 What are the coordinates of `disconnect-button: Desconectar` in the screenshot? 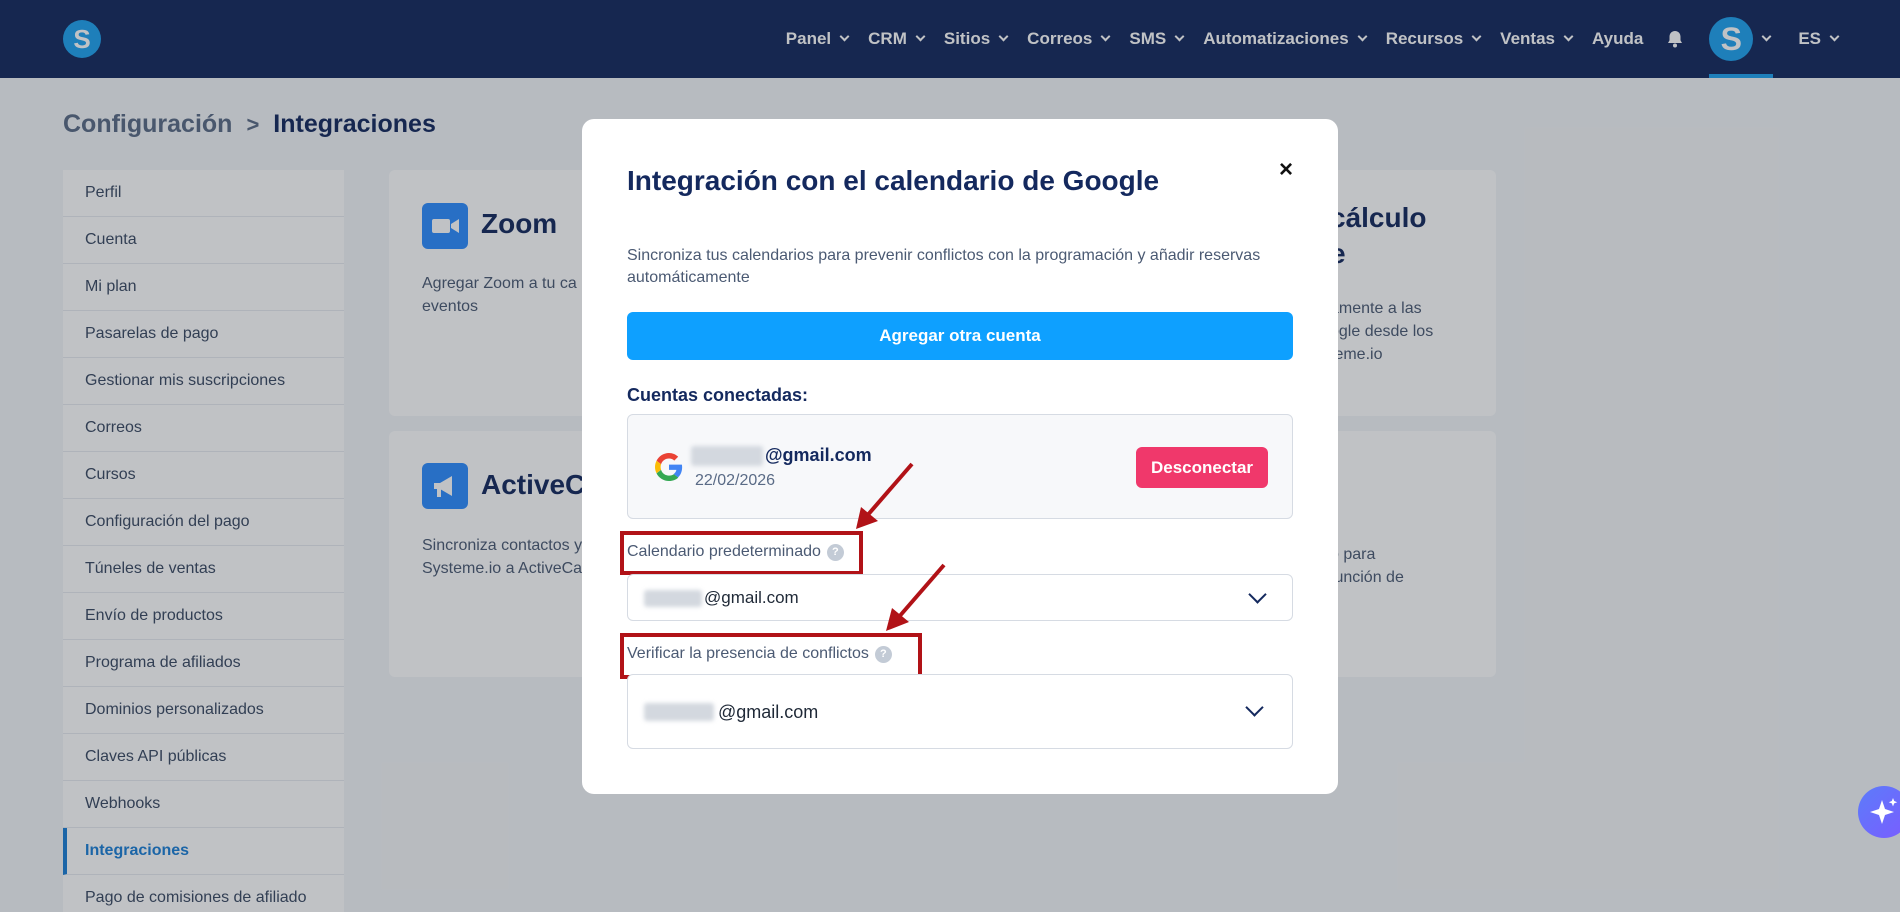 It's located at (1202, 467).